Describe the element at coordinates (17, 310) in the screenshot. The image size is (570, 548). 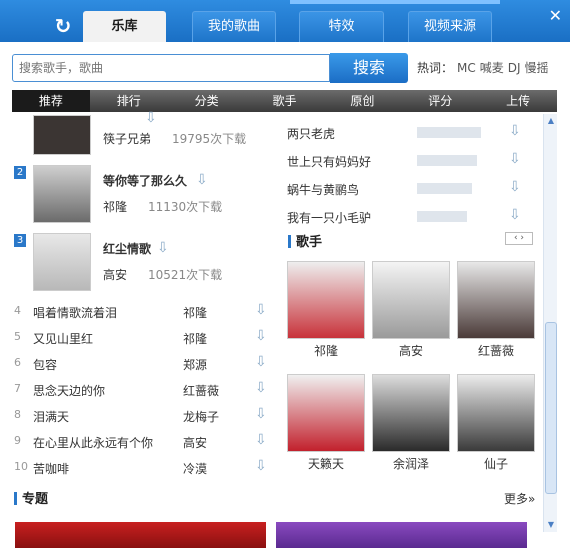
I see `list-rank: 4` at that location.